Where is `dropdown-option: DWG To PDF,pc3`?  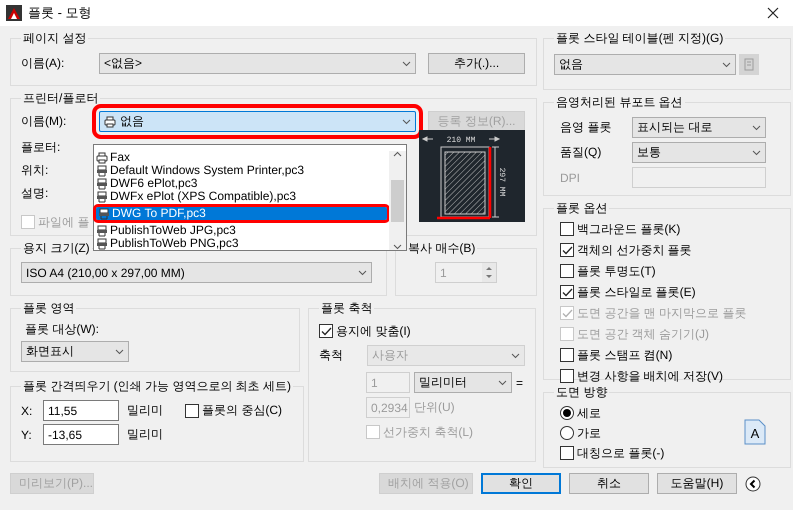
dropdown-option: DWG To PDF,pc3 is located at coordinates (241, 213).